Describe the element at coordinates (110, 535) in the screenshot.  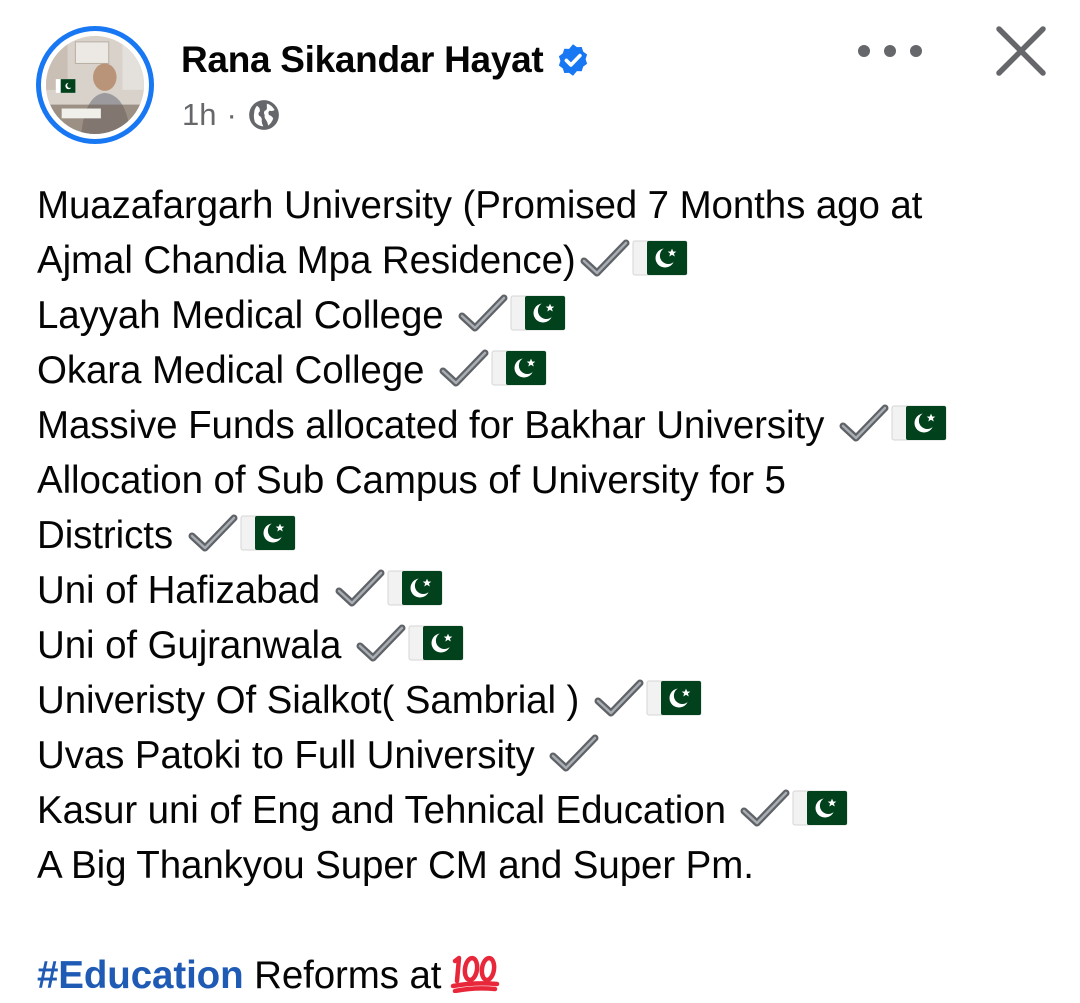
I see `post-line-text: Districts` at that location.